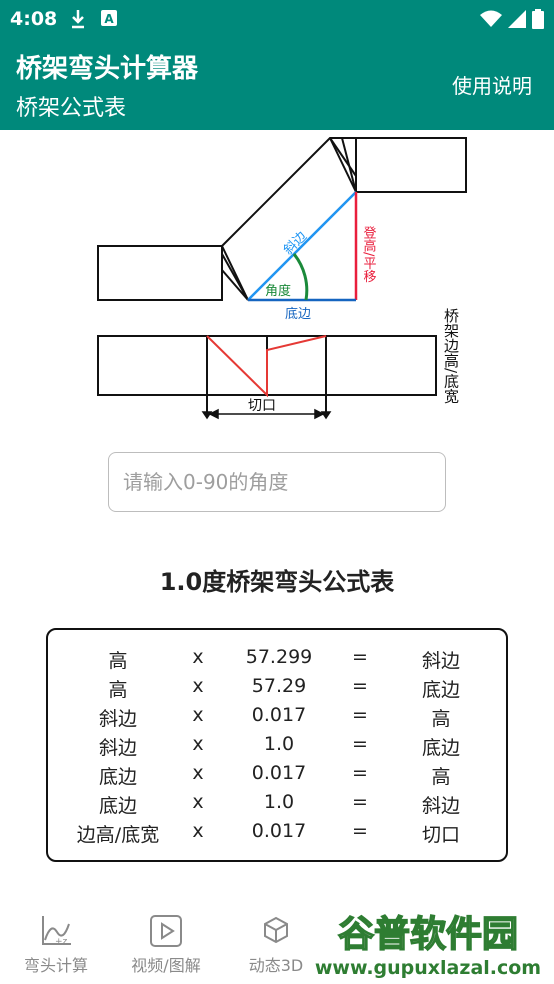 Image resolution: width=554 pixels, height=984 pixels. Describe the element at coordinates (411, 165) in the screenshot. I see `right-tray` at that location.